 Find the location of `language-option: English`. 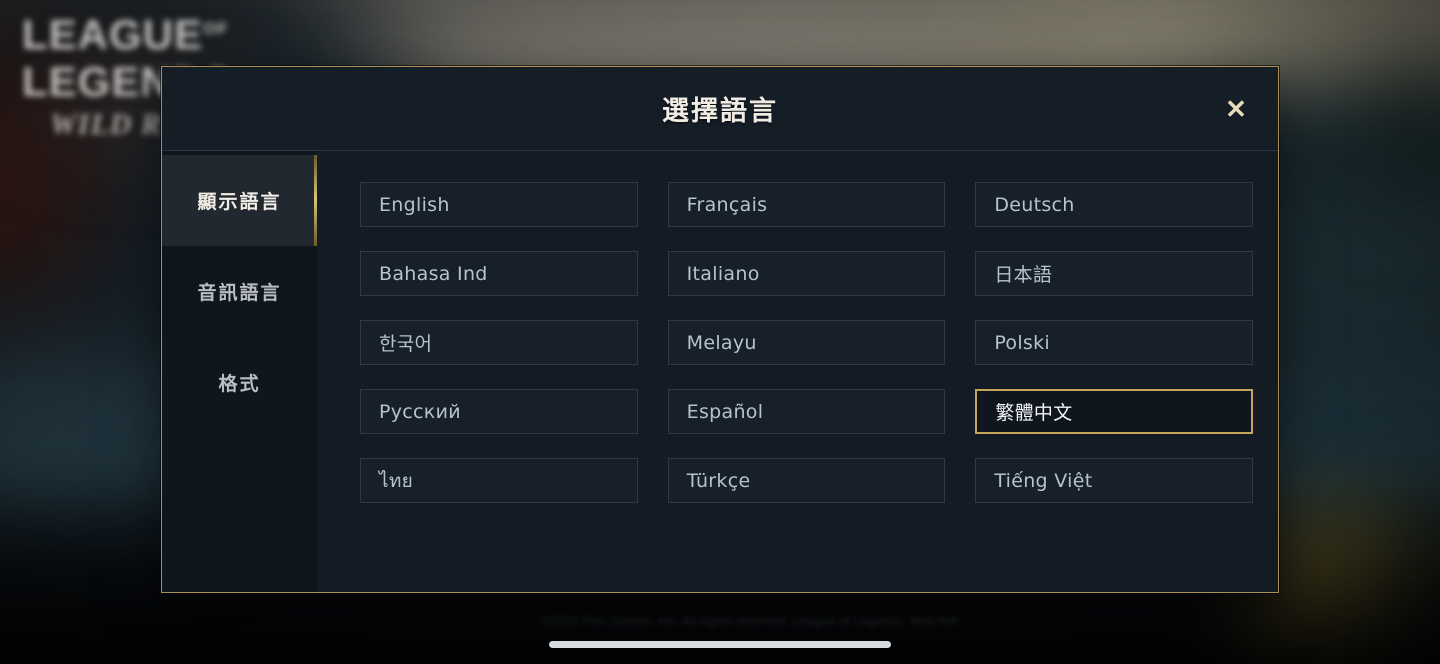

language-option: English is located at coordinates (499, 204).